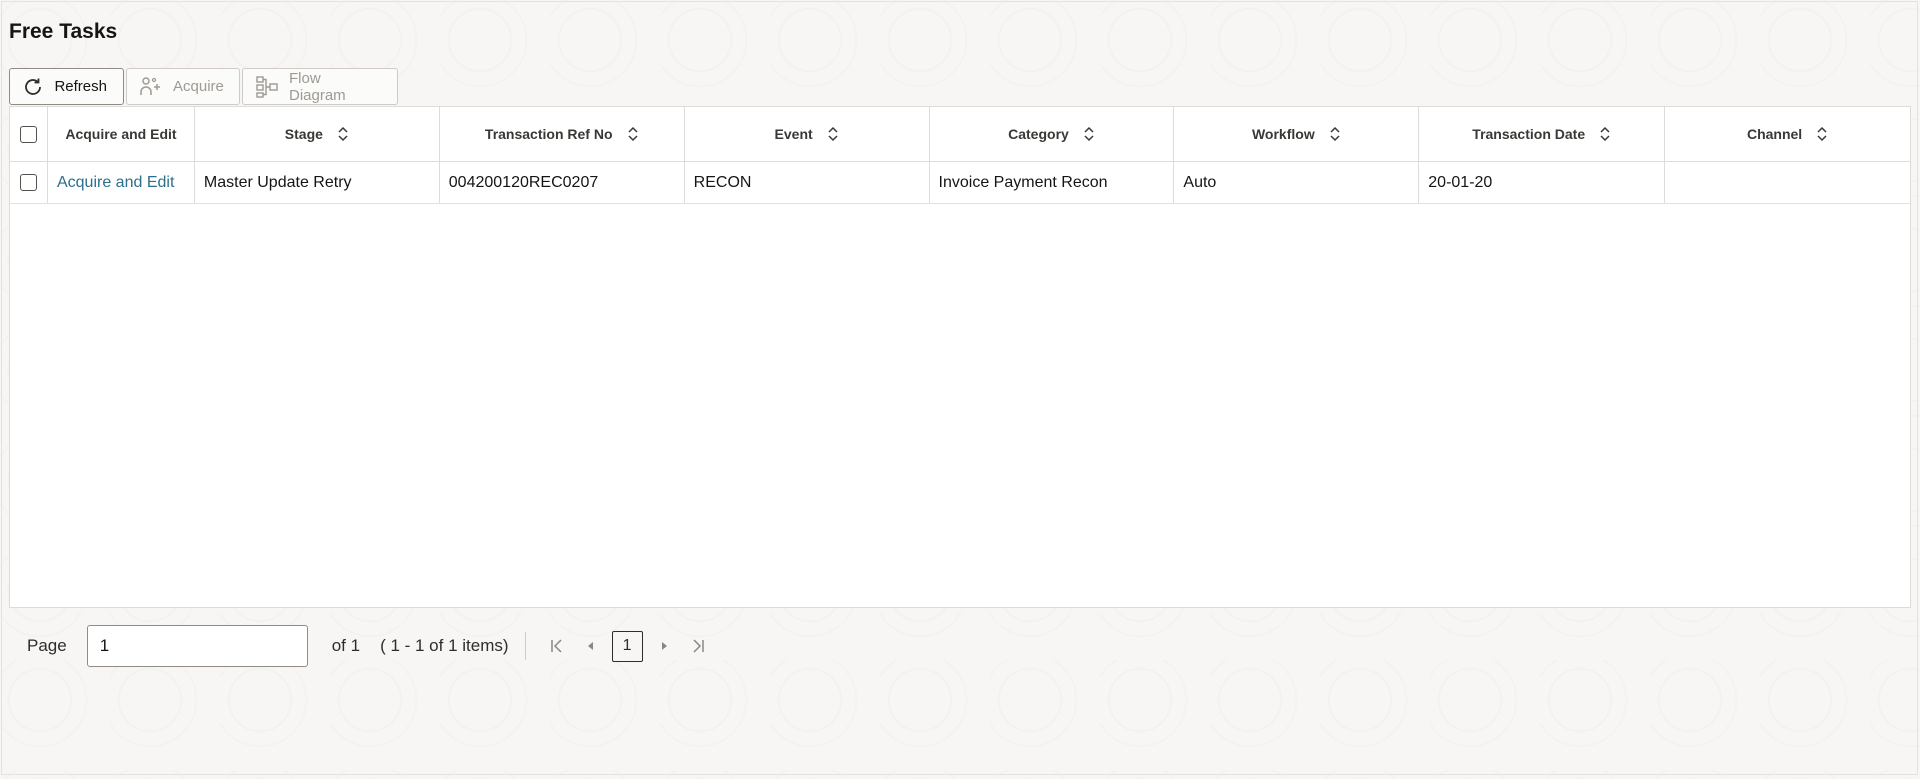 The width and height of the screenshot is (1920, 779). Describe the element at coordinates (197, 646) in the screenshot. I see `page-number-input` at that location.